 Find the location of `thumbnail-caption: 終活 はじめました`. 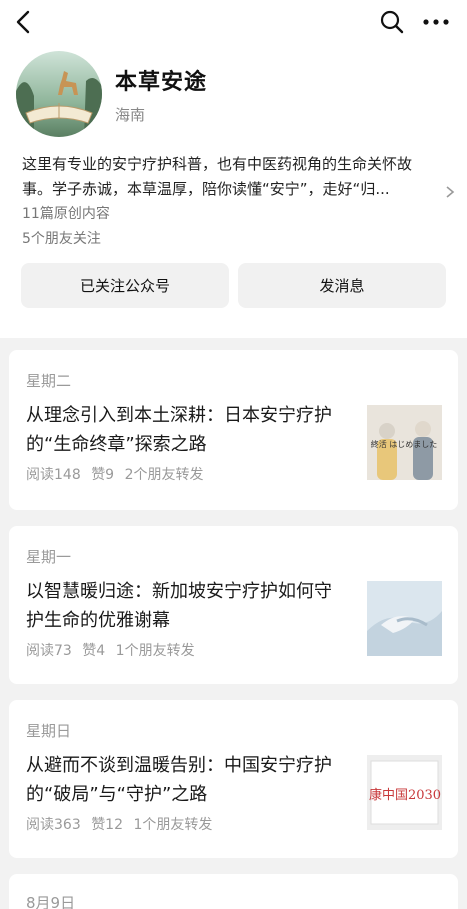

thumbnail-caption: 終活 はじめました is located at coordinates (404, 444).